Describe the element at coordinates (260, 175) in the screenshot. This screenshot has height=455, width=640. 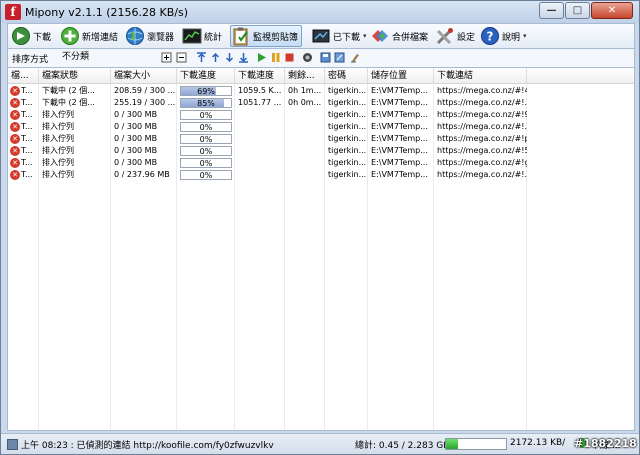
I see `row-speed` at that location.